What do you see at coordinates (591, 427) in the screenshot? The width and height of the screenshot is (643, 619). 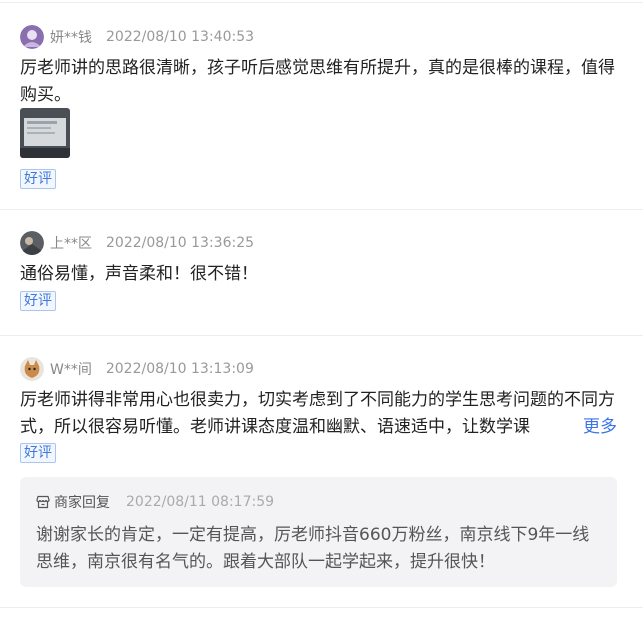 I see `more-link: 更多` at bounding box center [591, 427].